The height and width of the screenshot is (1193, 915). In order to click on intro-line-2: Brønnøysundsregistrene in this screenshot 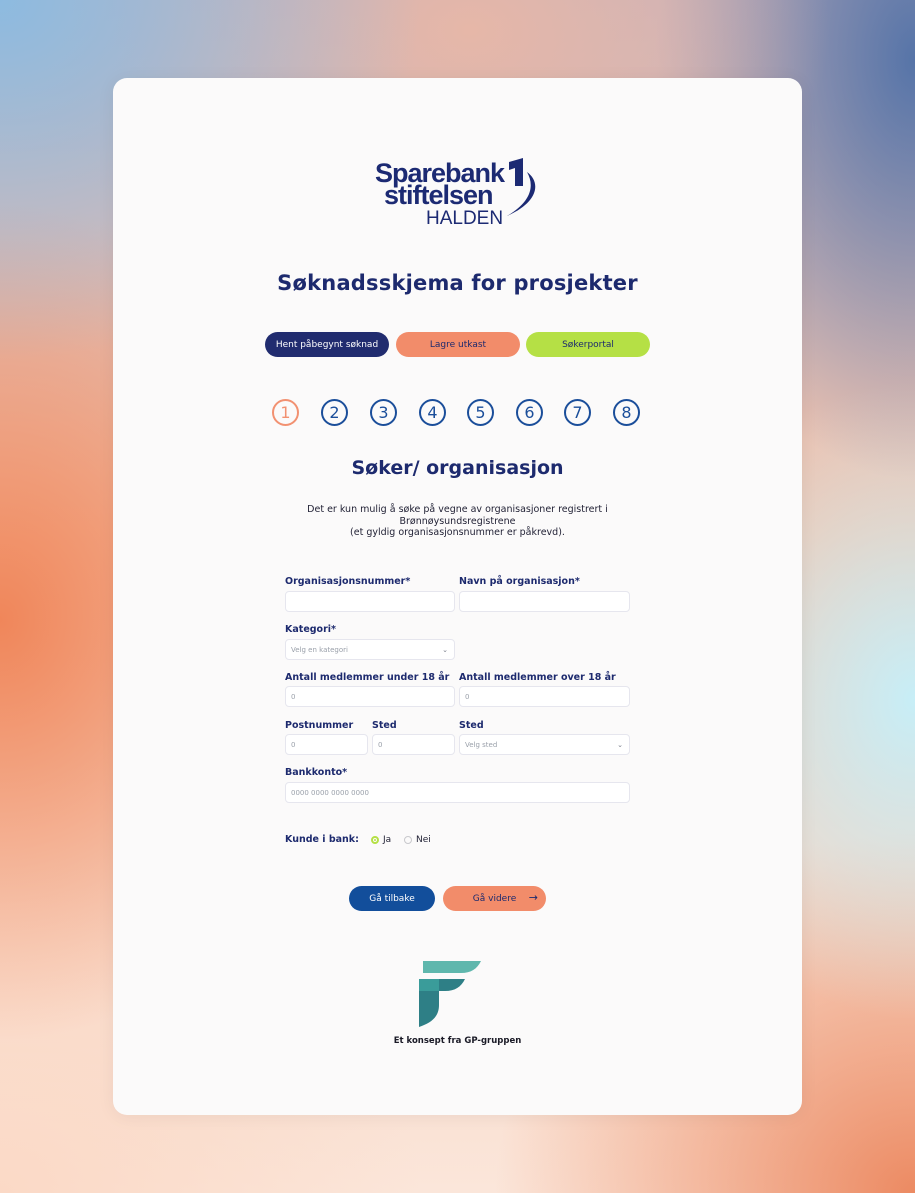, I will do `click(457, 521)`.